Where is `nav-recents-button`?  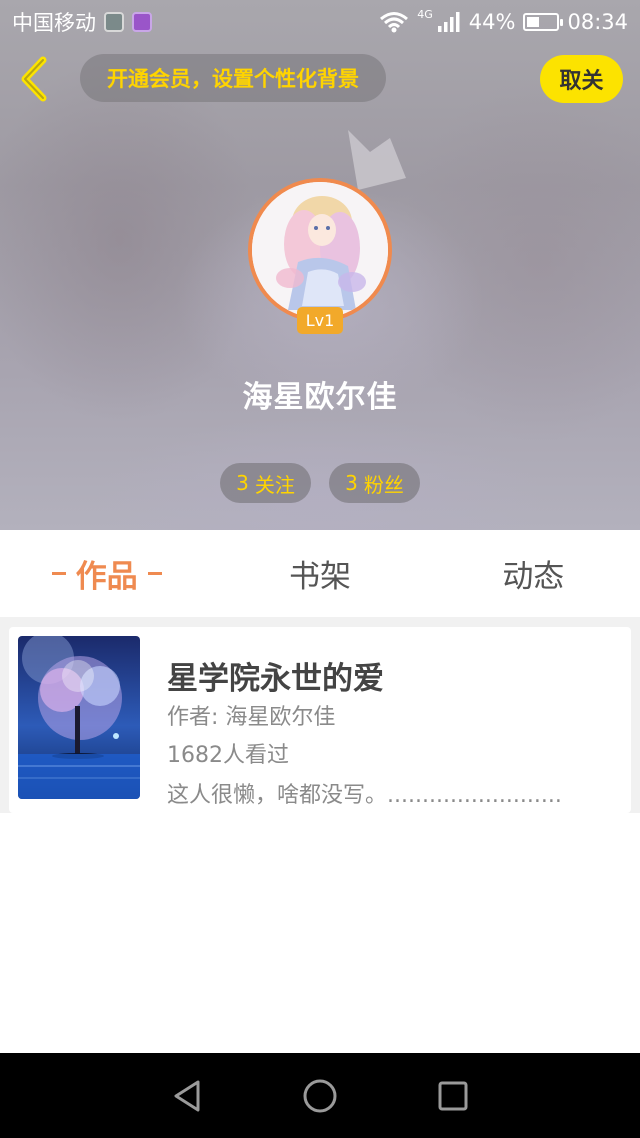
nav-recents-button is located at coordinates (453, 1096).